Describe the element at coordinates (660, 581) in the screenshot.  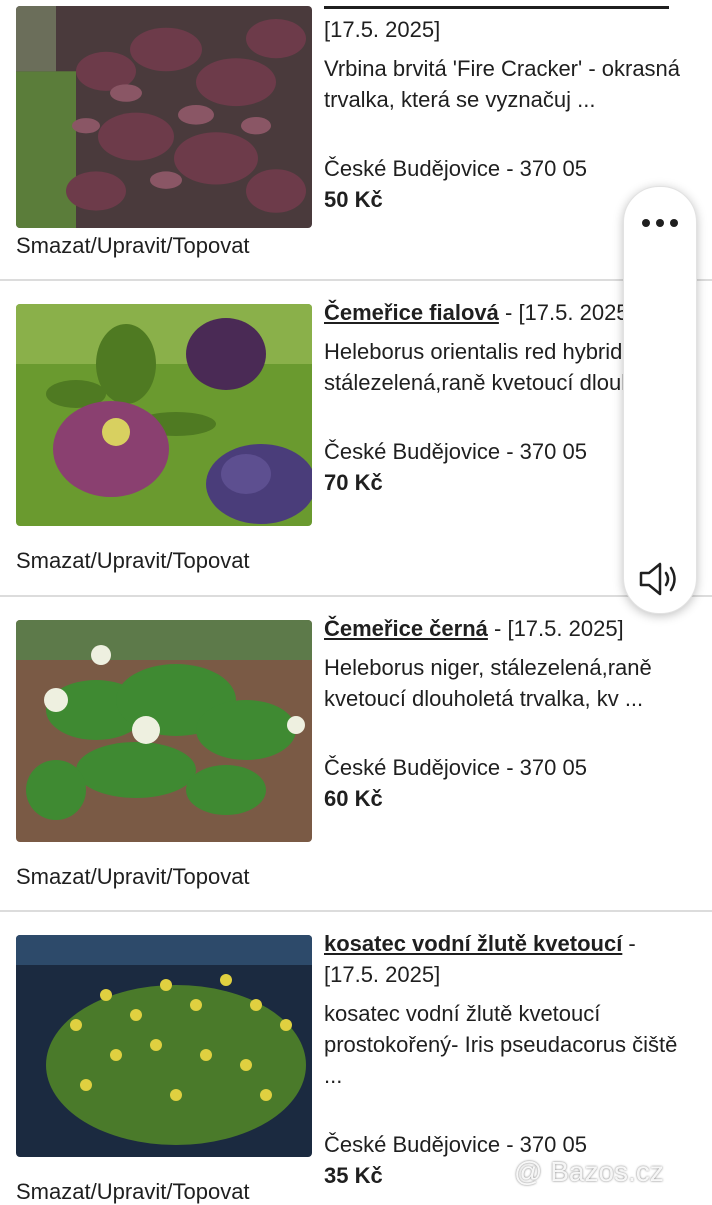
I see `speaker-icon` at that location.